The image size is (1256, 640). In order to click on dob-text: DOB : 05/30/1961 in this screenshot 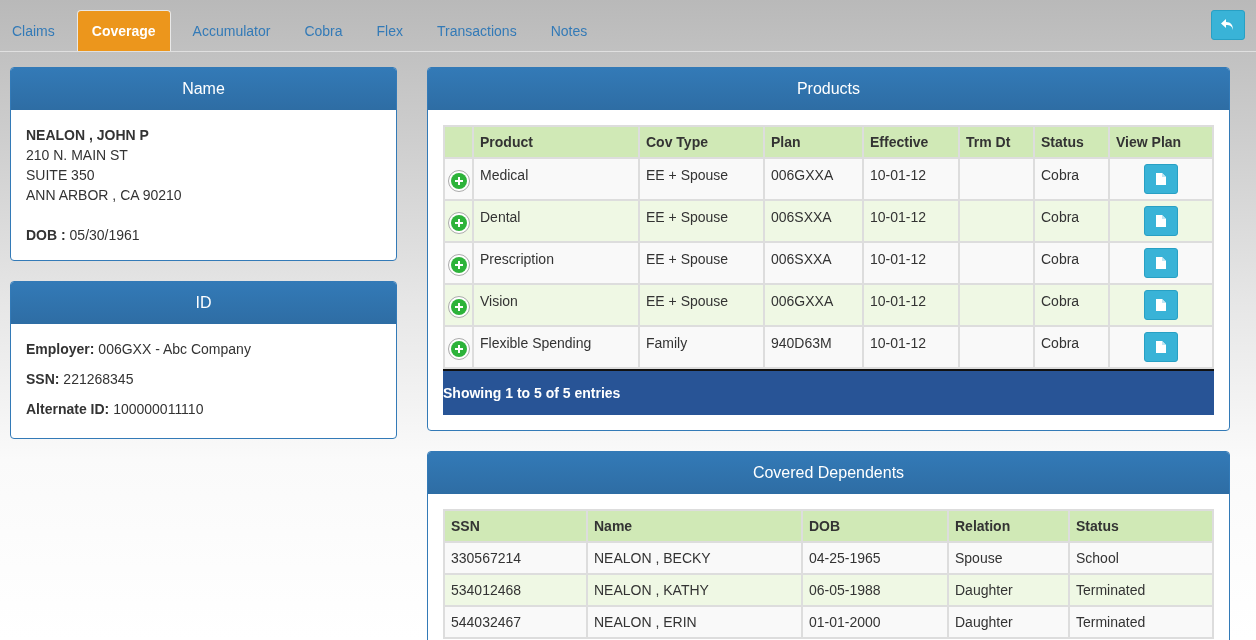, I will do `click(83, 235)`.